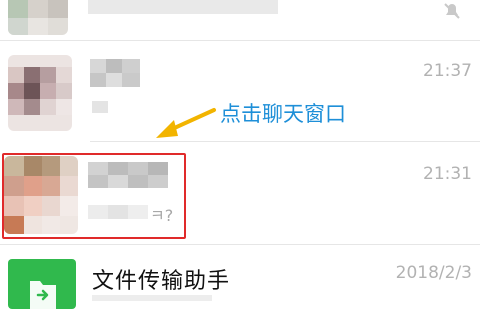  I want to click on name-placeholder, so click(183, 7).